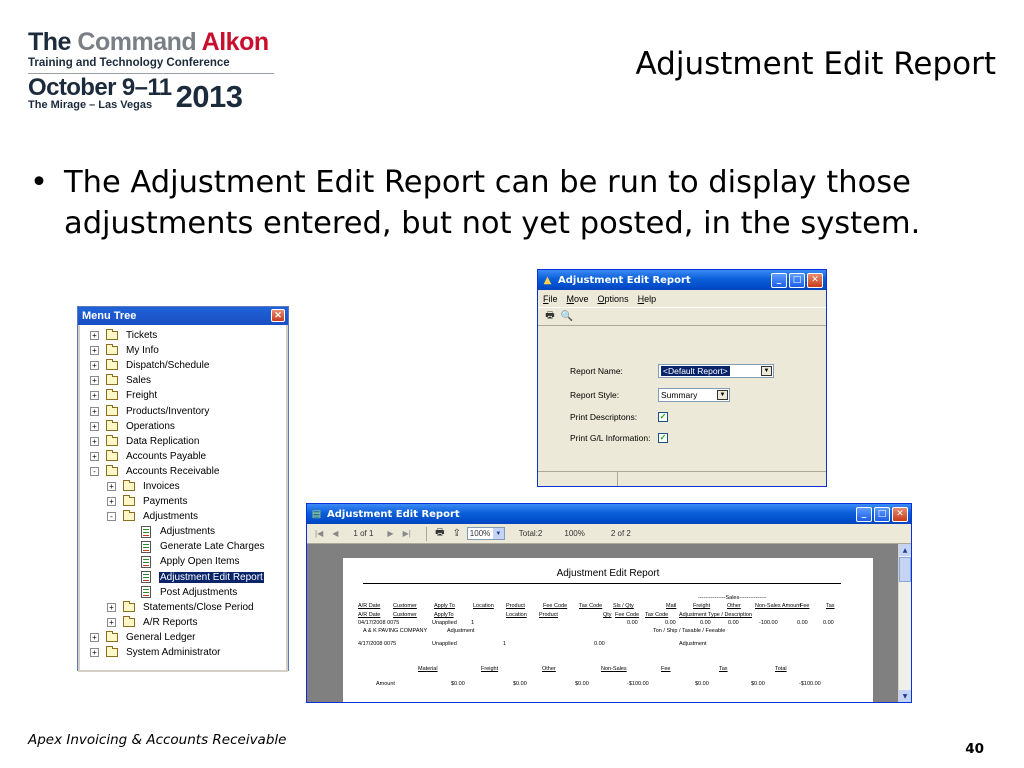 This screenshot has height=768, width=1024. Describe the element at coordinates (663, 438) in the screenshot. I see `print-gl-checkbox: ✓` at that location.